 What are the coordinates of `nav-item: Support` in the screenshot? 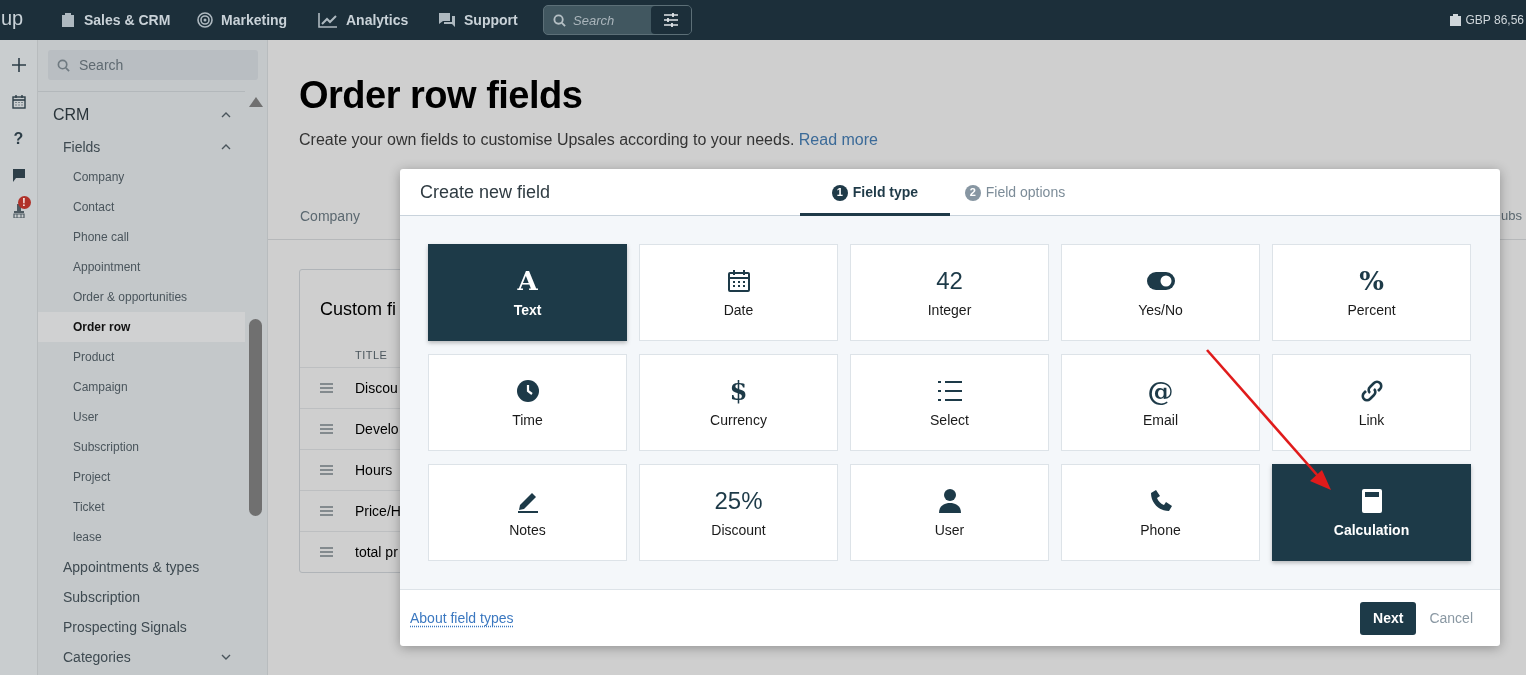 It's located at (490, 20).